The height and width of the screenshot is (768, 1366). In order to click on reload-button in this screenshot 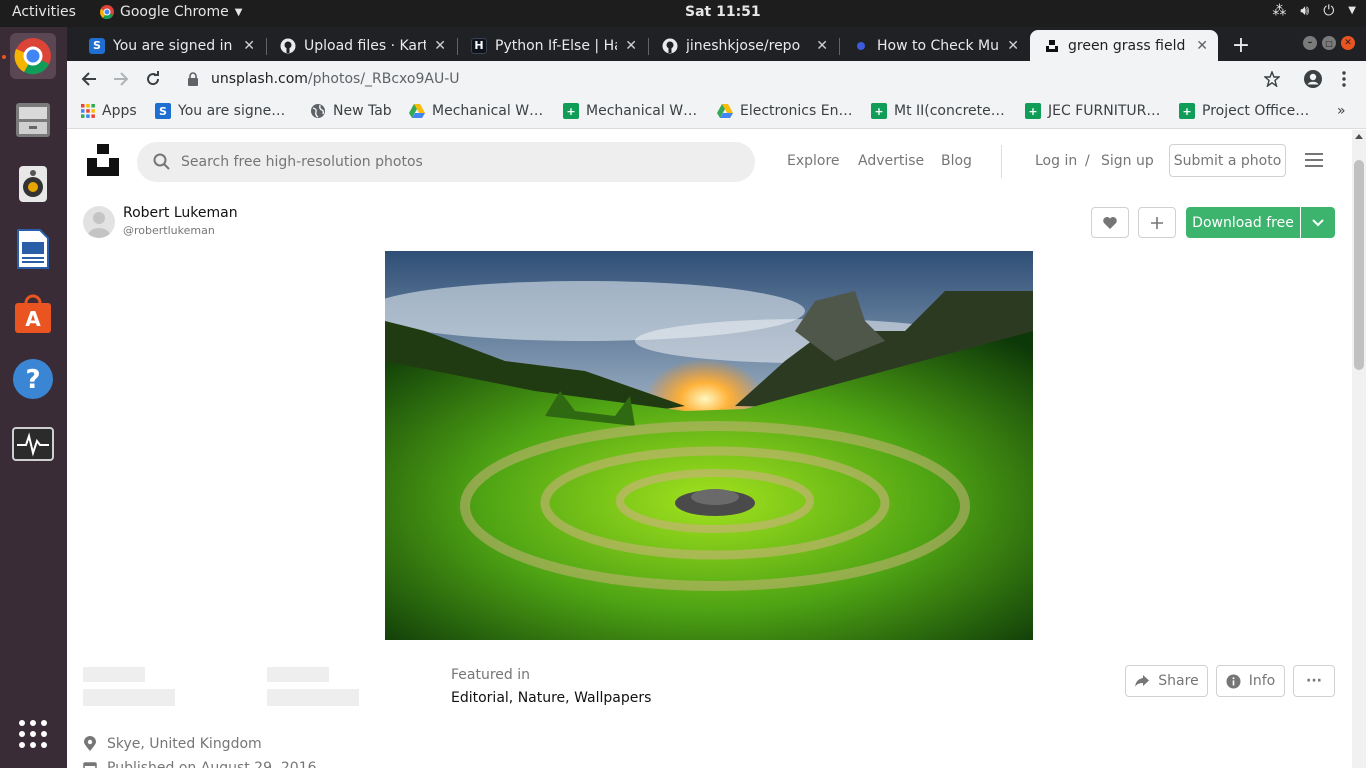, I will do `click(153, 79)`.